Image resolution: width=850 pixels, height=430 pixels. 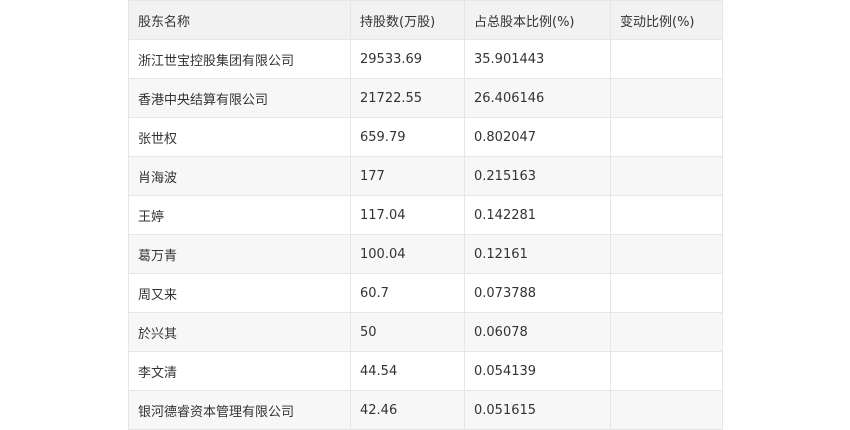 What do you see at coordinates (239, 98) in the screenshot?
I see `cell-shareholder-name: 香港中央结算有限公司` at bounding box center [239, 98].